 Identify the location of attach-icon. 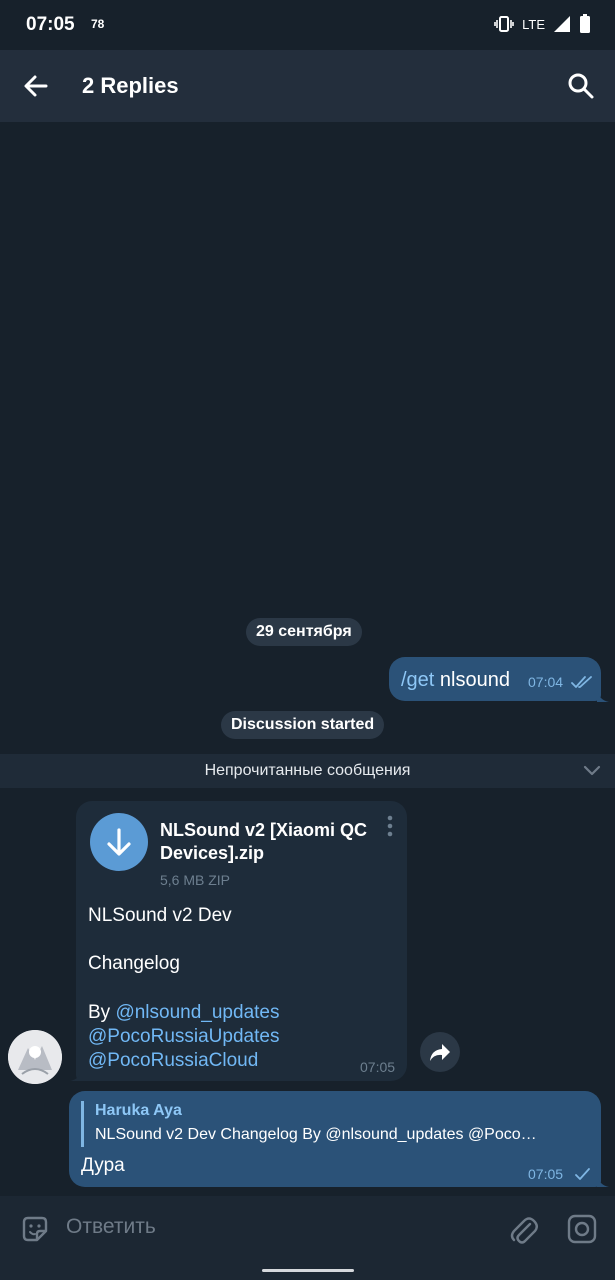
(523, 1229).